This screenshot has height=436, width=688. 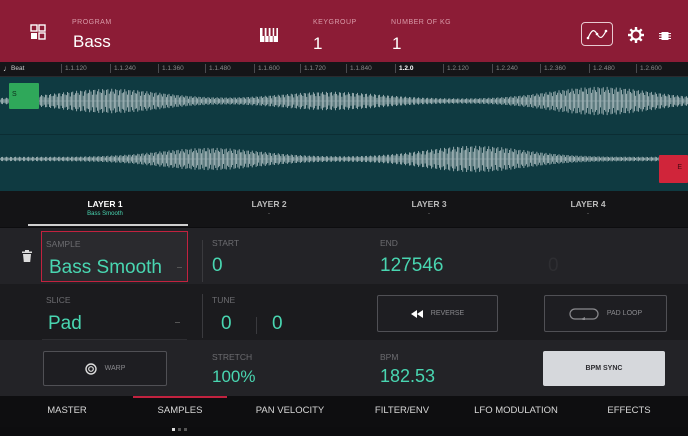 What do you see at coordinates (92, 42) in the screenshot?
I see `program-name: Bass` at bounding box center [92, 42].